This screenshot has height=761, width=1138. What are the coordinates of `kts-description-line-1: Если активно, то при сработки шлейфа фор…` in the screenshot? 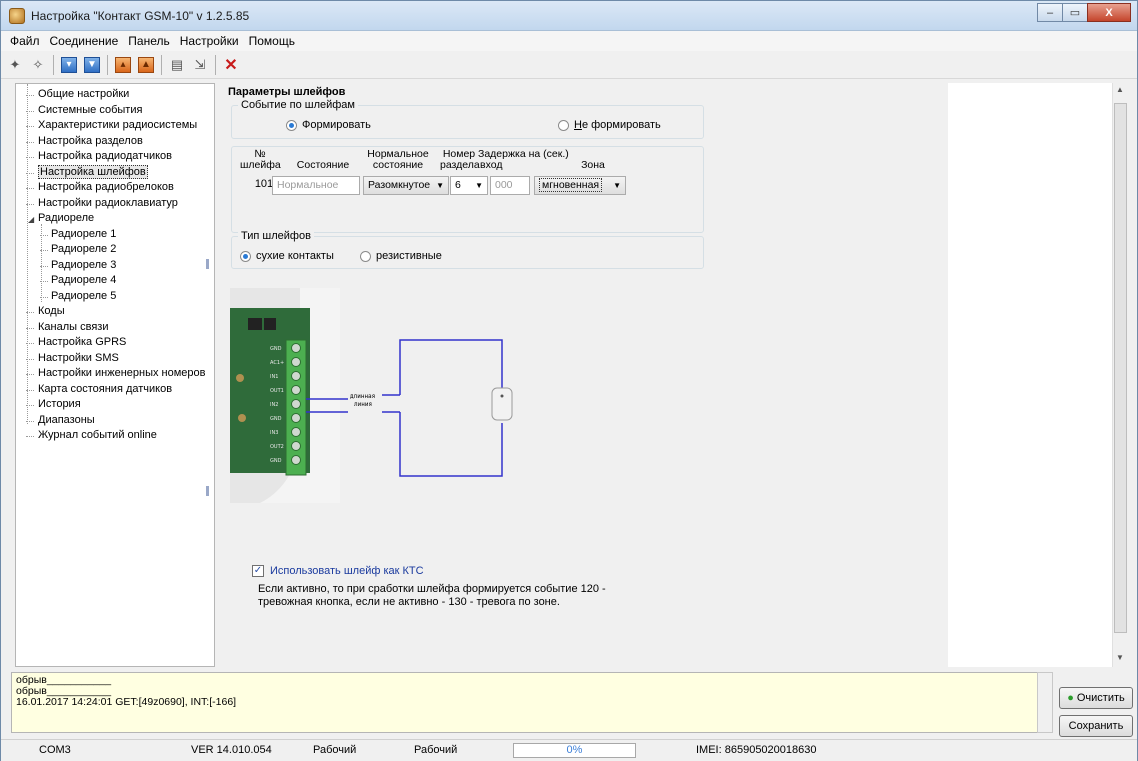 It's located at (432, 589).